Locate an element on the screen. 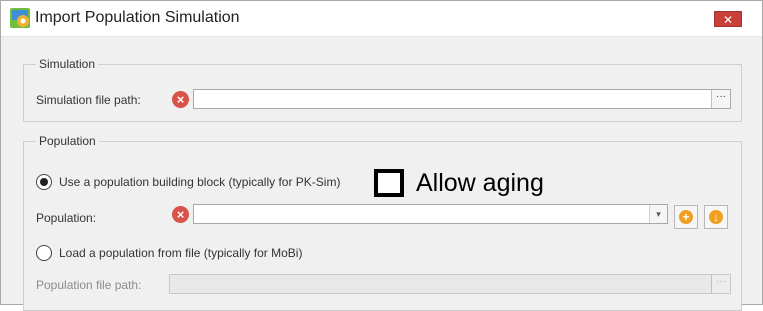  close-button: ✕ is located at coordinates (728, 19).